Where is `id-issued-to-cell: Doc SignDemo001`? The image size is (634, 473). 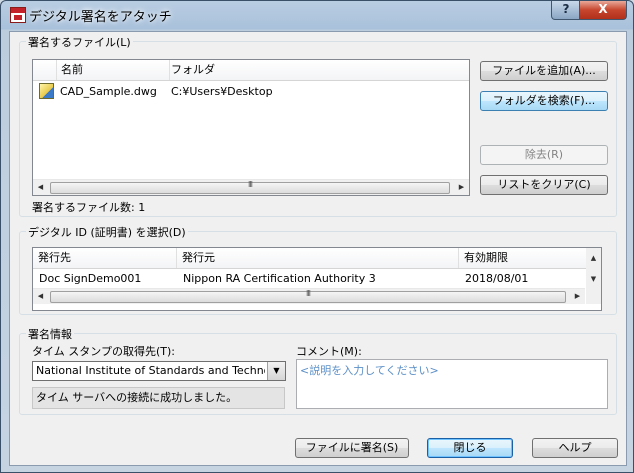 id-issued-to-cell: Doc SignDemo001 is located at coordinates (90, 278).